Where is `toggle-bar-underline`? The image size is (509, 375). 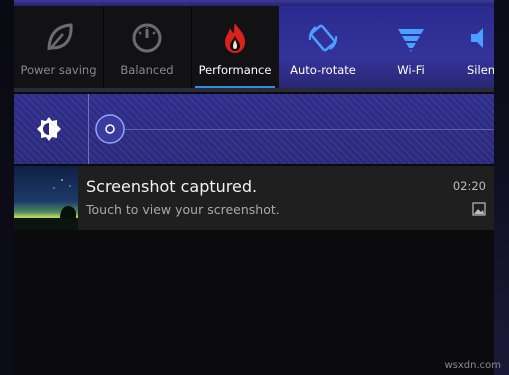 toggle-bar-underline is located at coordinates (254, 90).